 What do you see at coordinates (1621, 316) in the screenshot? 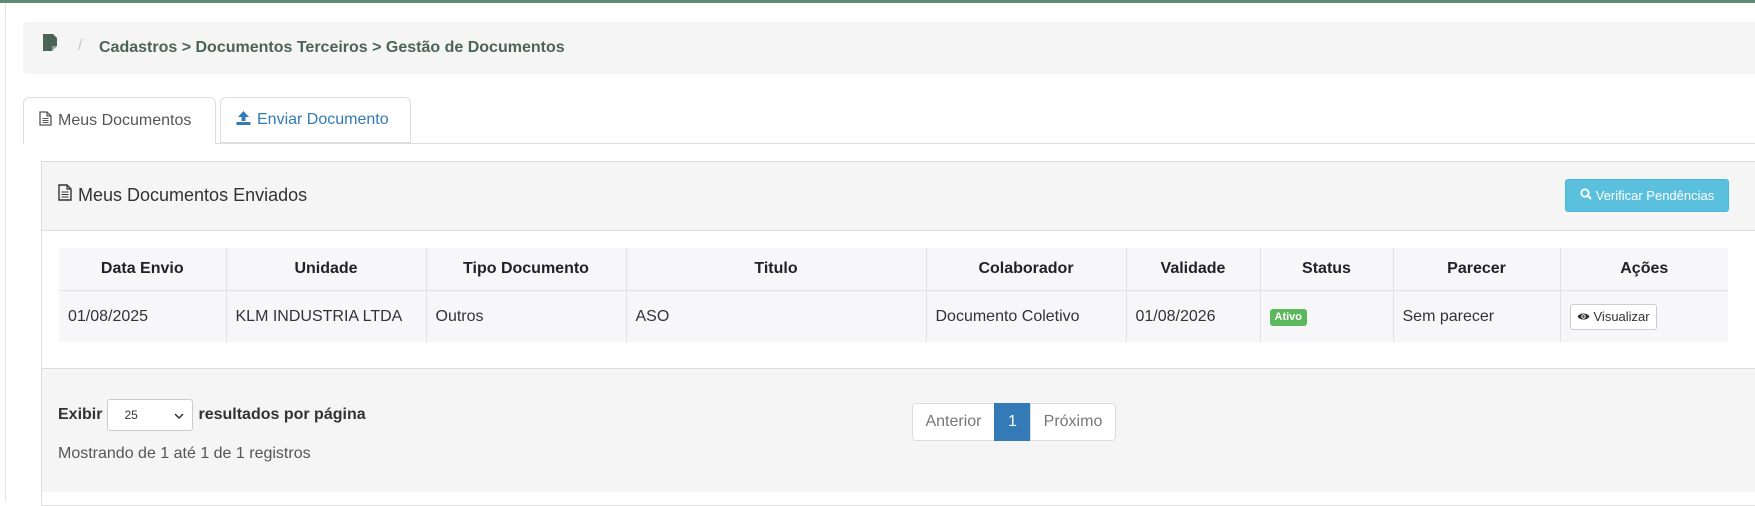
I see `view-button-label: Visualizar` at bounding box center [1621, 316].